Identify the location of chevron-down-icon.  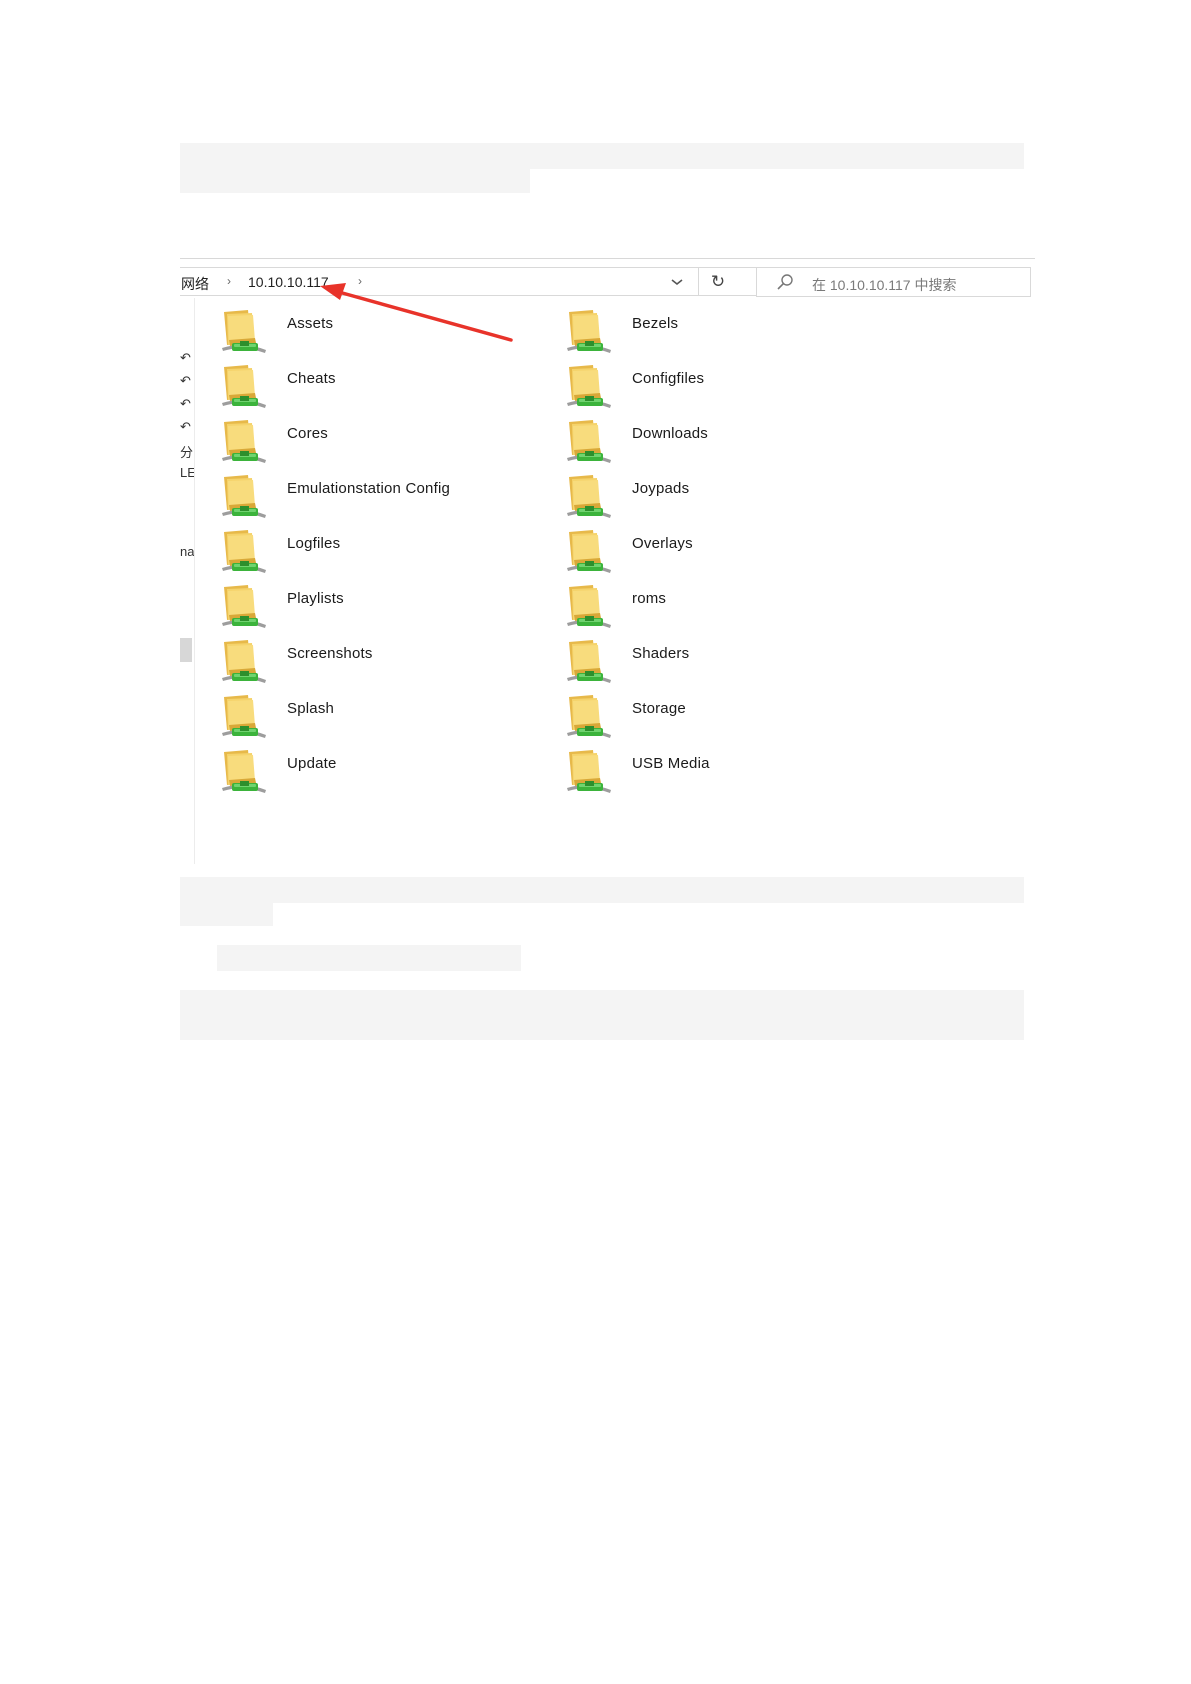
(677, 281).